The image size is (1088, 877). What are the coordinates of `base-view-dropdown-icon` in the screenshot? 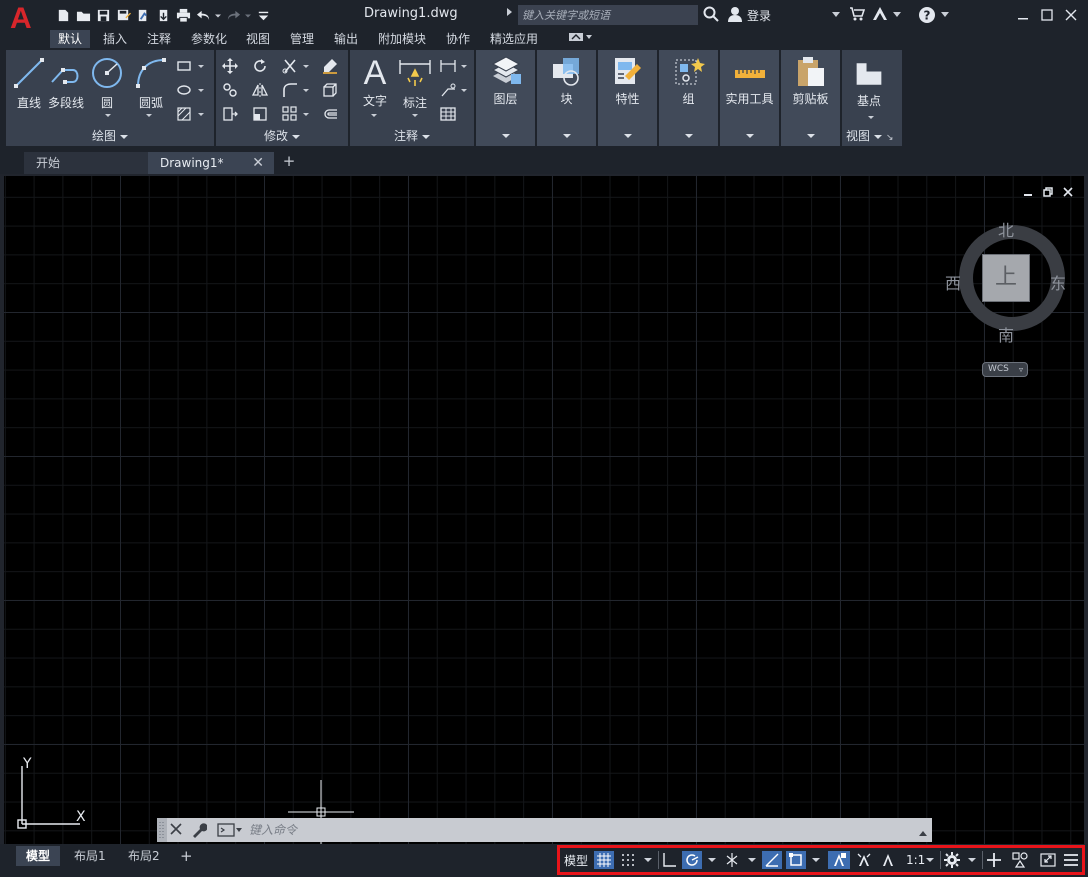 It's located at (871, 117).